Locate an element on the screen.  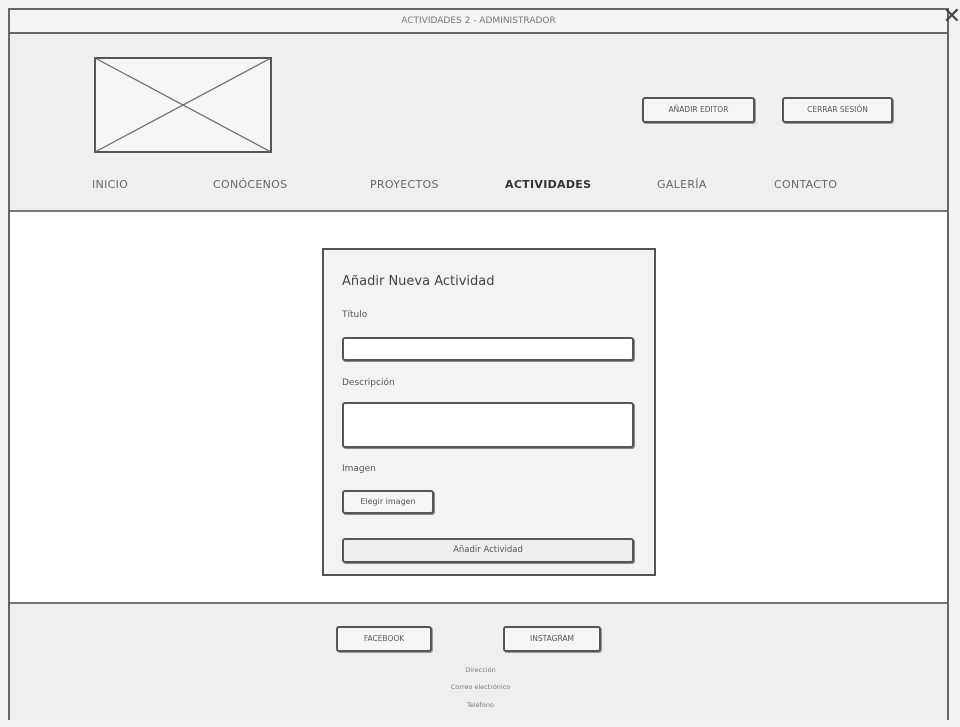
window-title: ACTIVIDADES 2 - ADMINISTRADOR is located at coordinates (478, 21).